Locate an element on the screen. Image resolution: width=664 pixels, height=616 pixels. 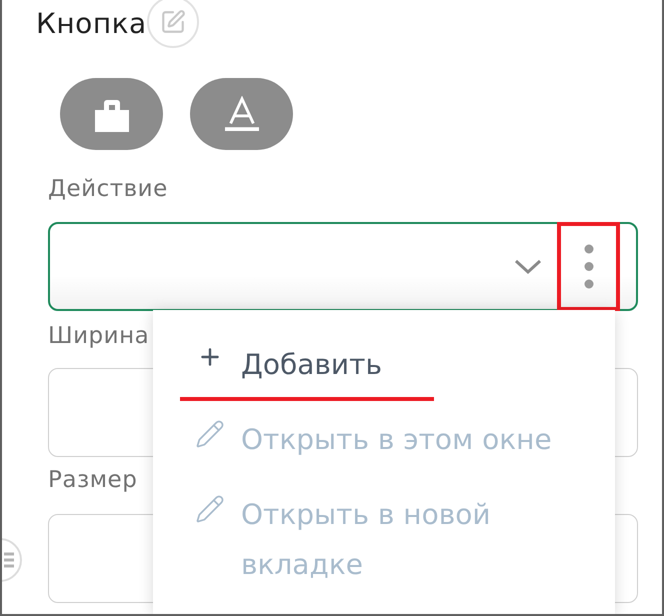
chevron-down-icon is located at coordinates (528, 266).